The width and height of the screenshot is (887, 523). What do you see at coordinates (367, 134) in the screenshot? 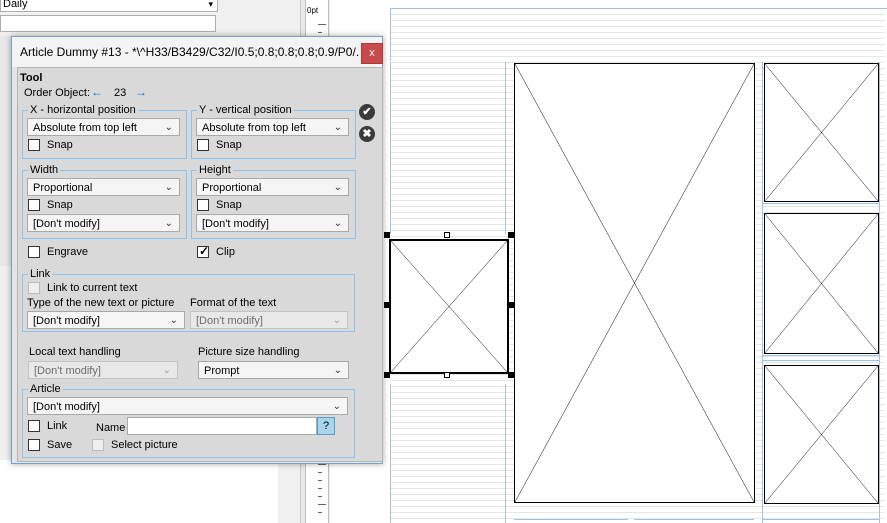
I see `cancel-button: ✖` at bounding box center [367, 134].